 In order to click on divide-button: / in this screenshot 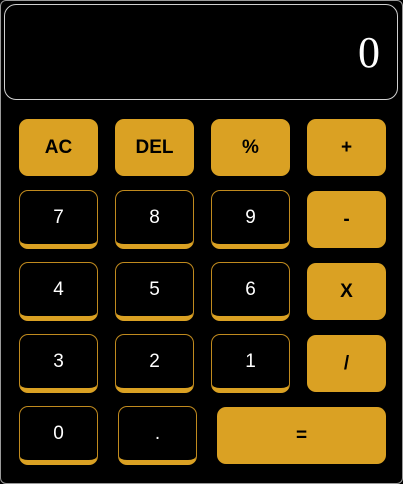, I will do `click(346, 363)`.